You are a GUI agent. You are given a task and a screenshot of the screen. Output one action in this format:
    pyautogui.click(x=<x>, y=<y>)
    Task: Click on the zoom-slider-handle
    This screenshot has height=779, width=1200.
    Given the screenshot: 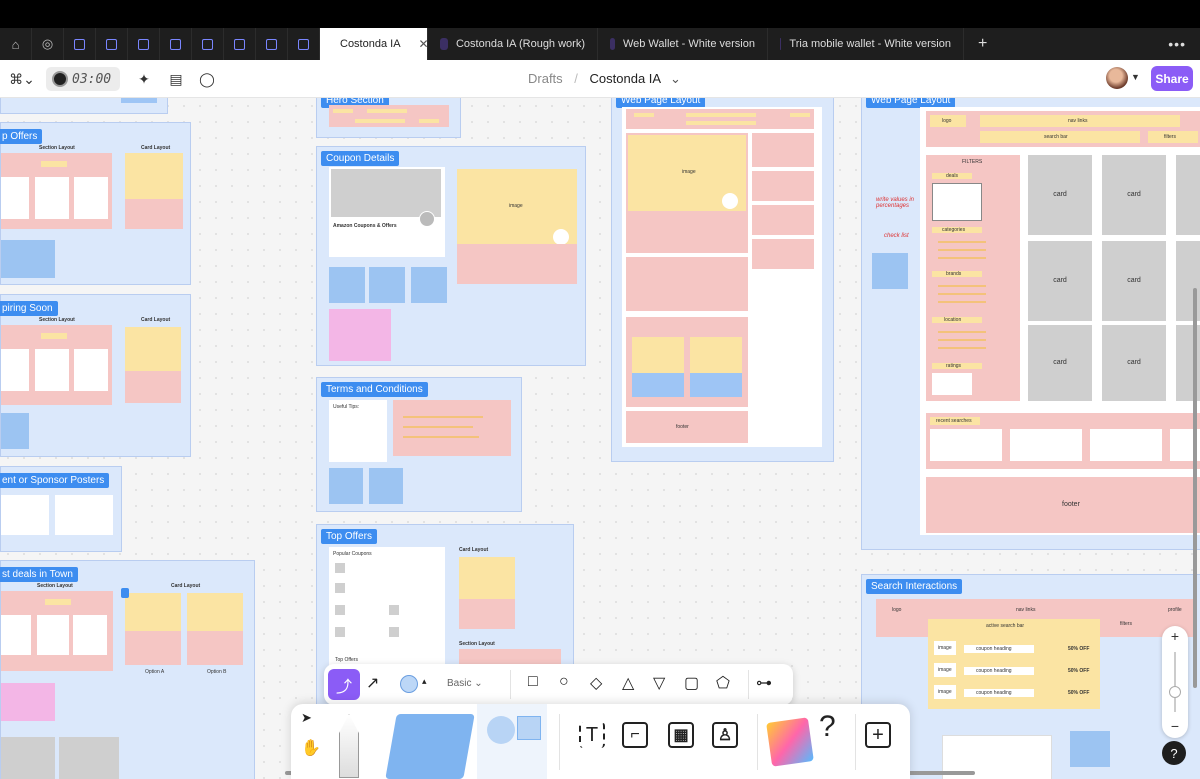 What is the action you would take?
    pyautogui.click(x=1175, y=692)
    